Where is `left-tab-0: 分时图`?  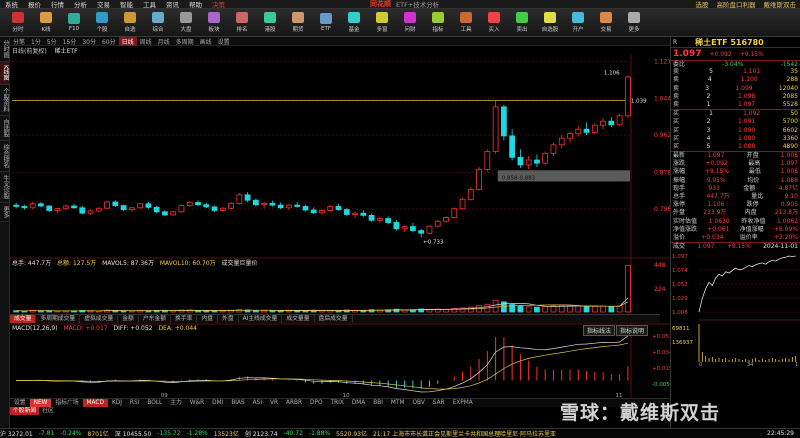
left-tab-0: 分时图 is located at coordinates (5, 49).